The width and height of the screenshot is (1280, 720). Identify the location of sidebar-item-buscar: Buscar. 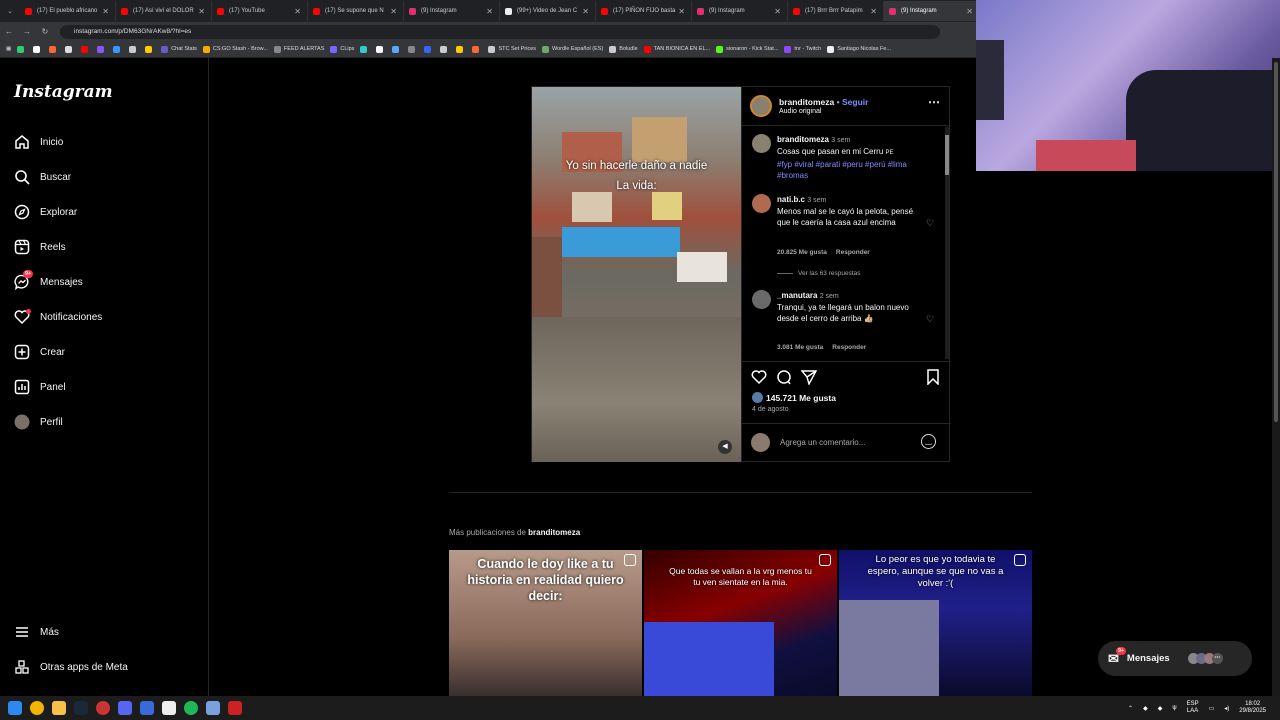
(42, 177).